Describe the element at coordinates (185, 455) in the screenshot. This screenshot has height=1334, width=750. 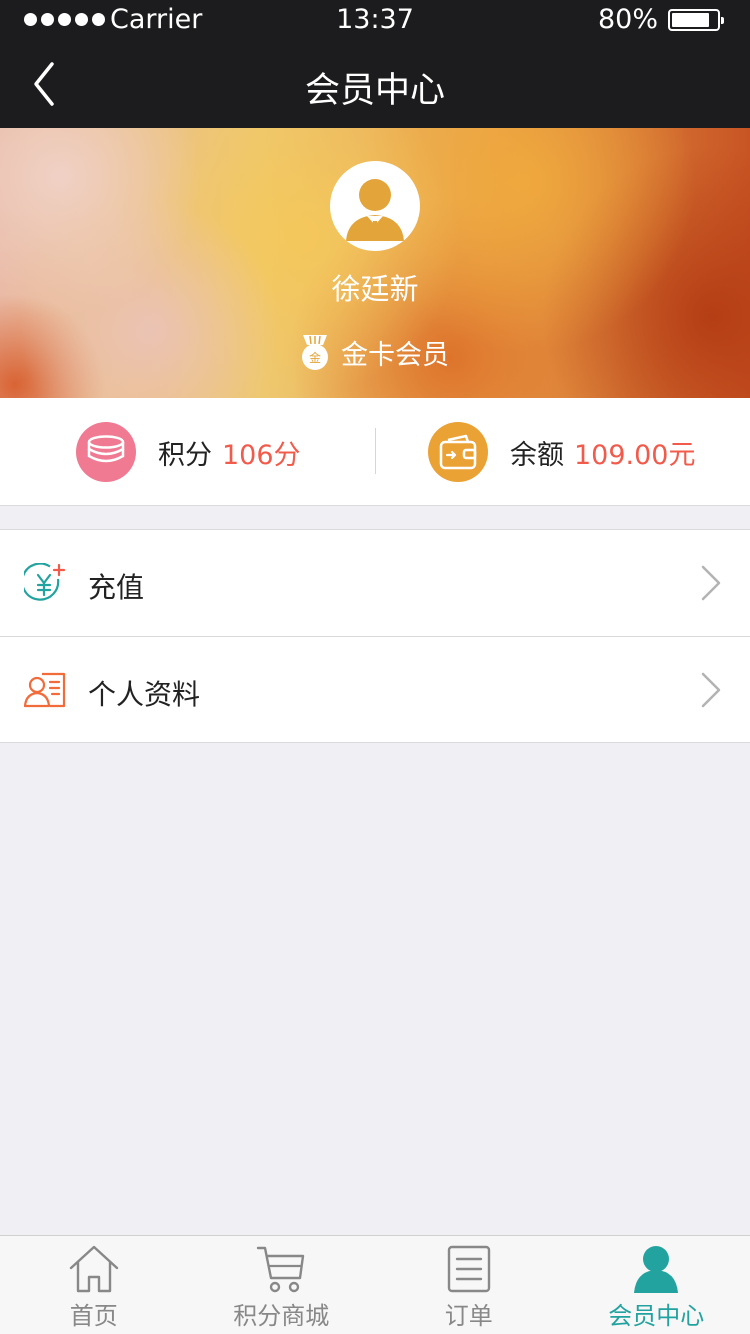
I see `points-label: 积分` at that location.